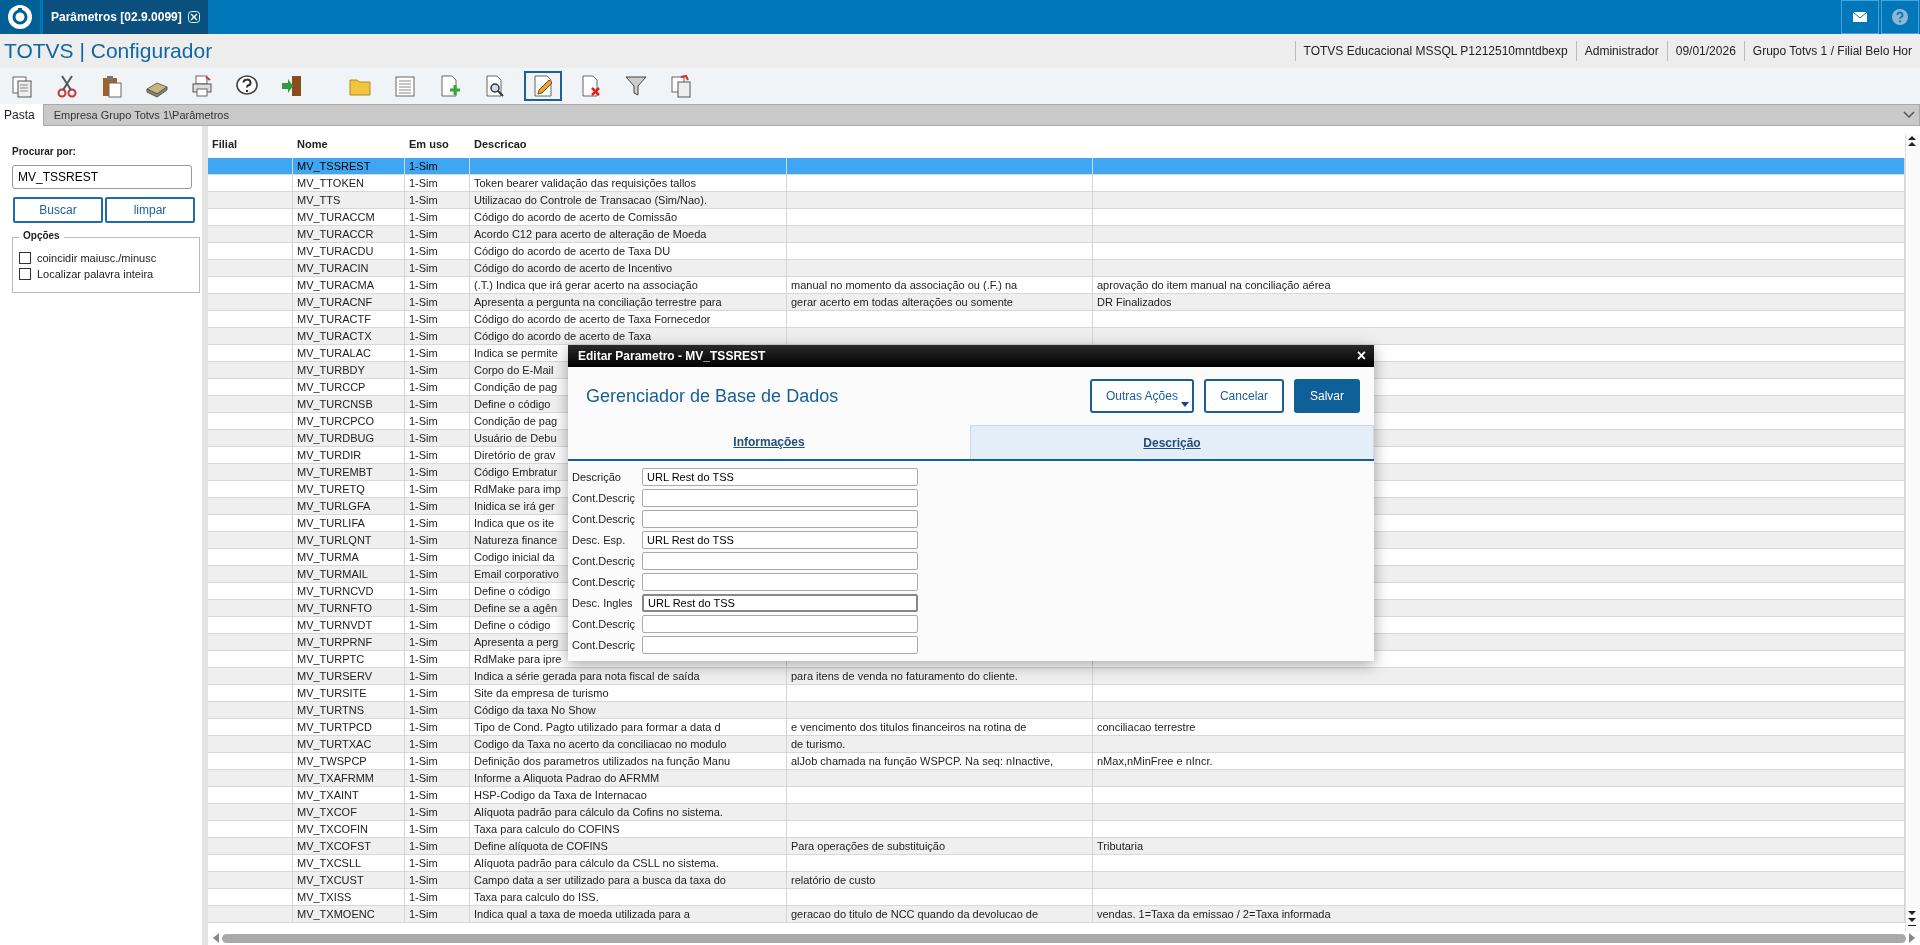 The image size is (1920, 945). What do you see at coordinates (628, 812) in the screenshot?
I see `table-cell: Alíquota padrão para cálculo da Cofins no sistema.` at bounding box center [628, 812].